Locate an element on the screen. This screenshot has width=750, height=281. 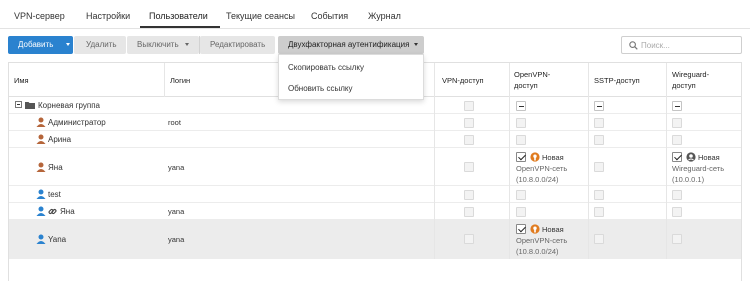
tab-users: Пользователи is located at coordinates (178, 16).